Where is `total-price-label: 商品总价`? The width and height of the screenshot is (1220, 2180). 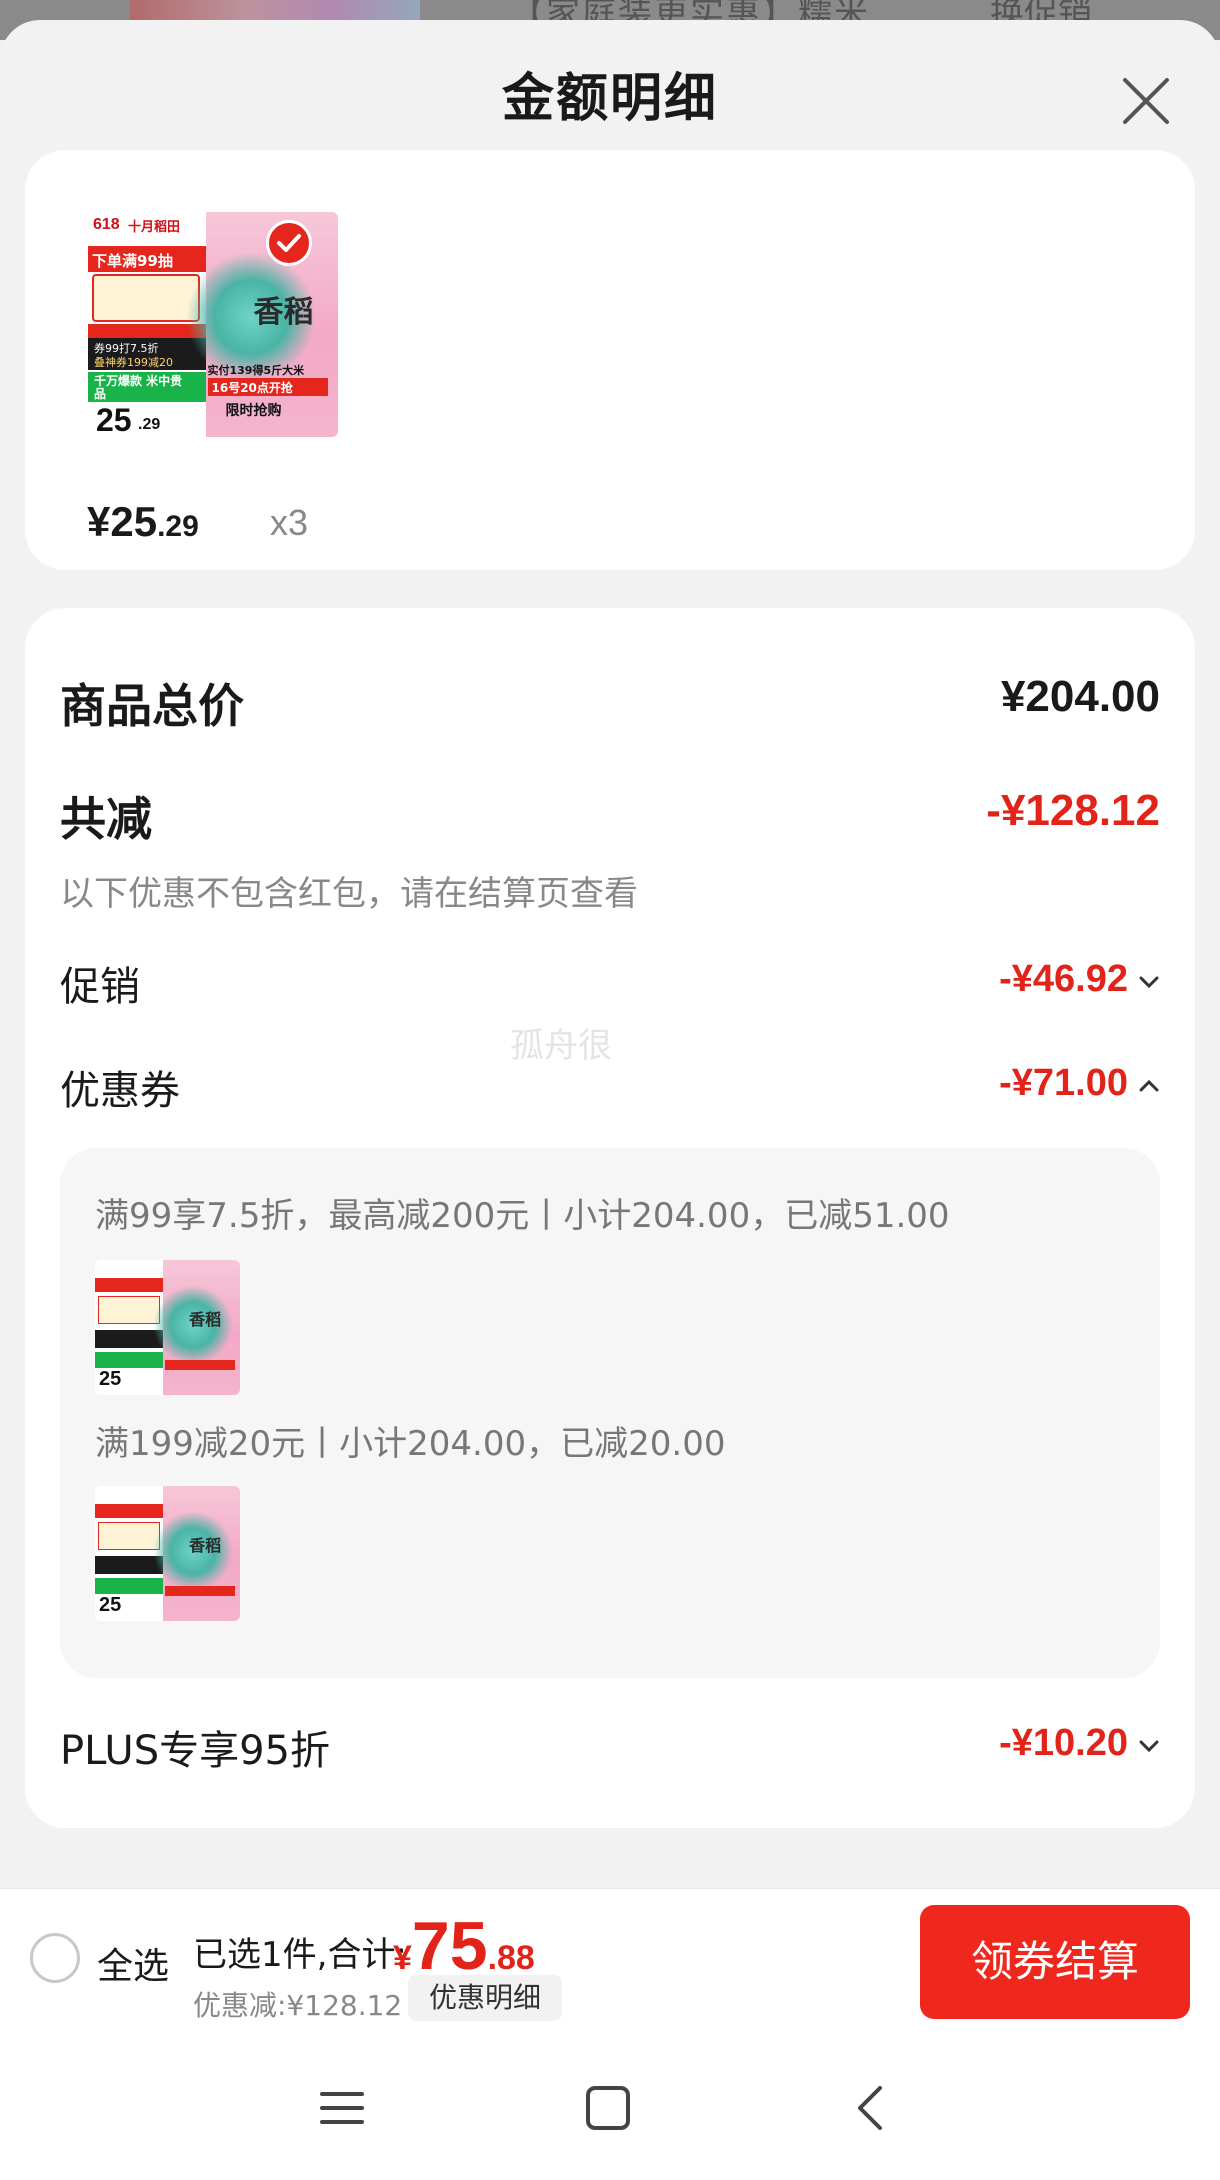 total-price-label: 商品总价 is located at coordinates (152, 706).